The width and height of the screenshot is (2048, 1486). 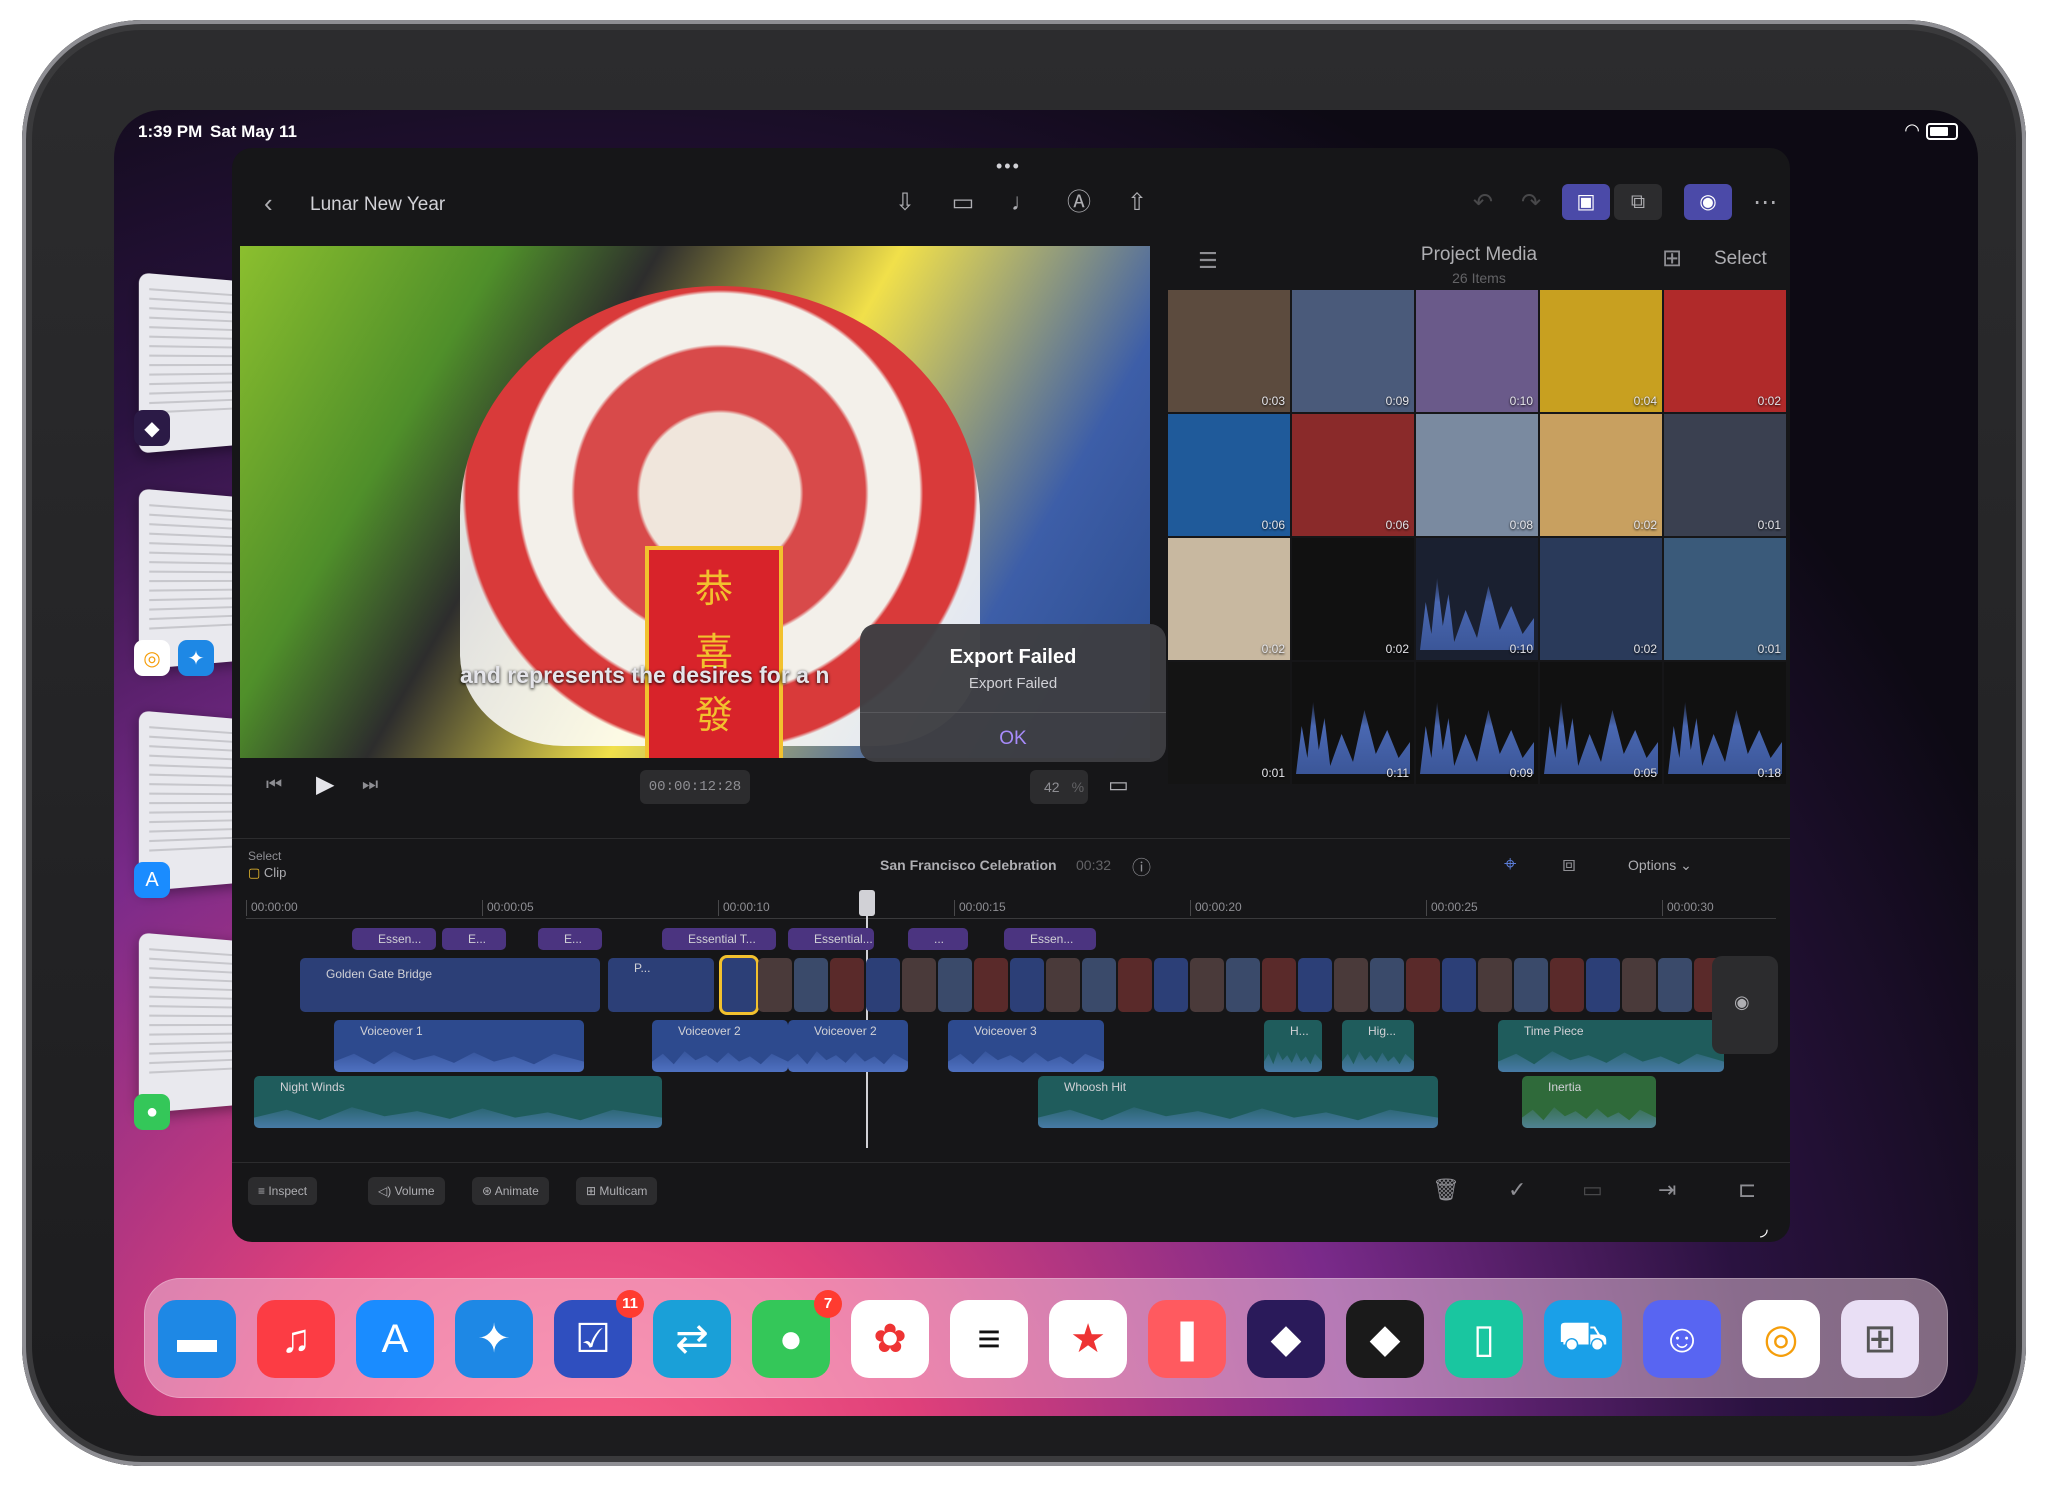 I want to click on options-menu: Options ⌄, so click(x=1660, y=865).